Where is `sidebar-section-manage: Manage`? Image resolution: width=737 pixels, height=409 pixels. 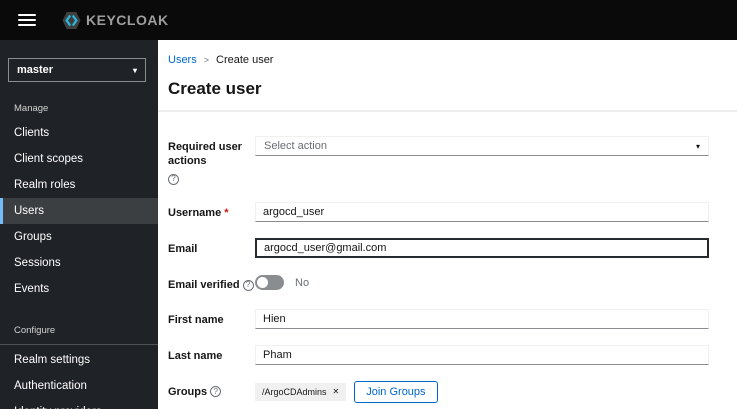
sidebar-section-manage: Manage is located at coordinates (31, 108).